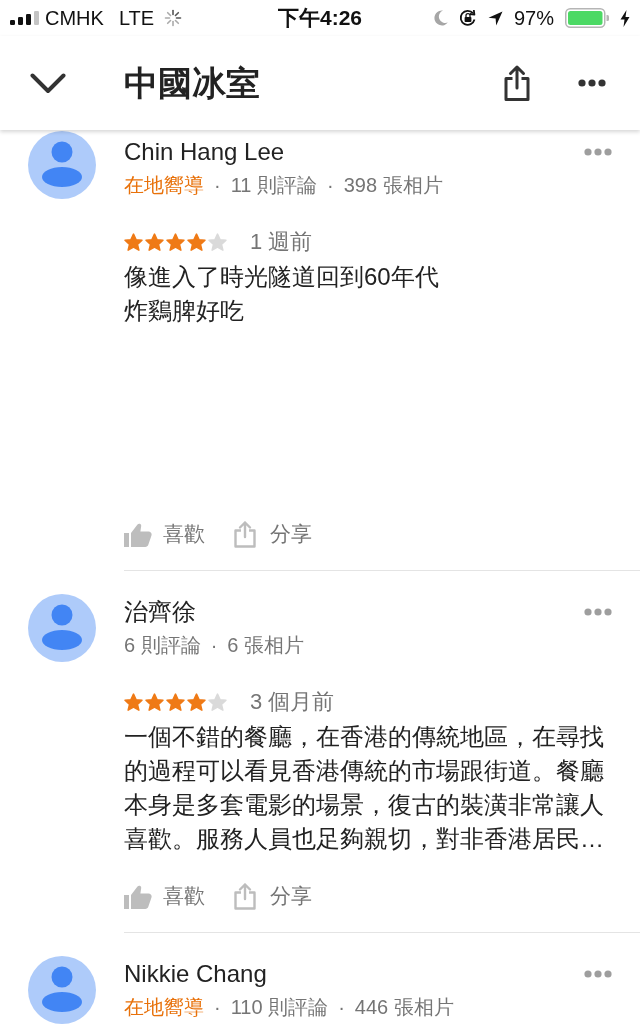 Image resolution: width=640 pixels, height=1024 pixels. Describe the element at coordinates (282, 277) in the screenshot. I see `review-text: 像進入了時光隧道回到60年代` at that location.